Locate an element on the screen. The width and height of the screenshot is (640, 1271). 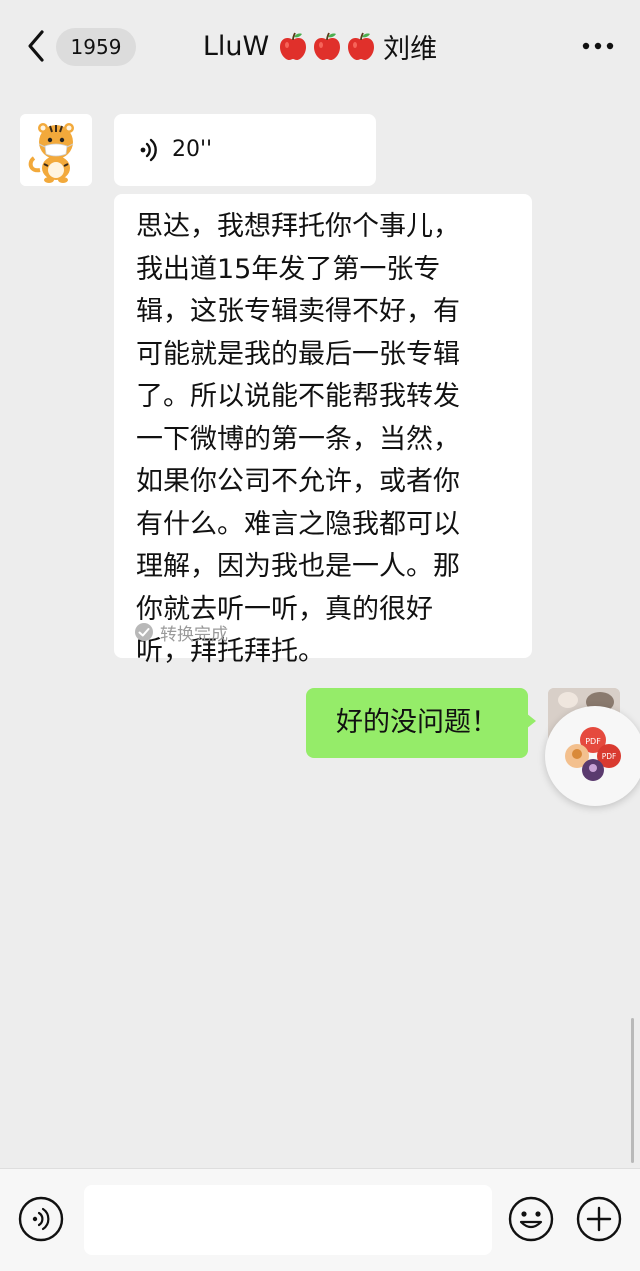
check-circle-icon is located at coordinates (144, 632).